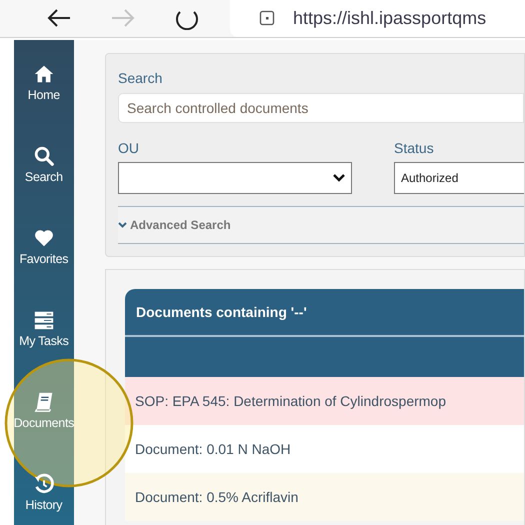 This screenshot has height=525, width=525. What do you see at coordinates (459, 178) in the screenshot?
I see `status-select: Authorized` at bounding box center [459, 178].